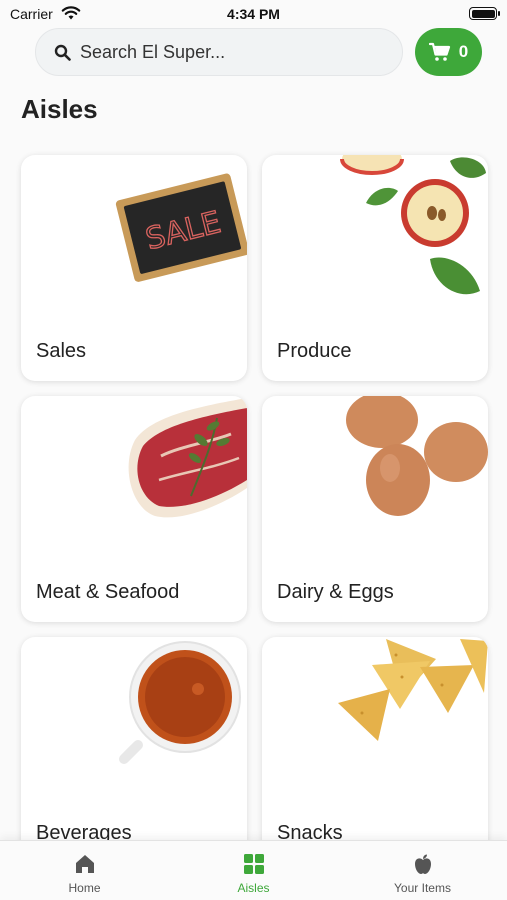 The width and height of the screenshot is (507, 900). I want to click on eggs-image, so click(417, 456).